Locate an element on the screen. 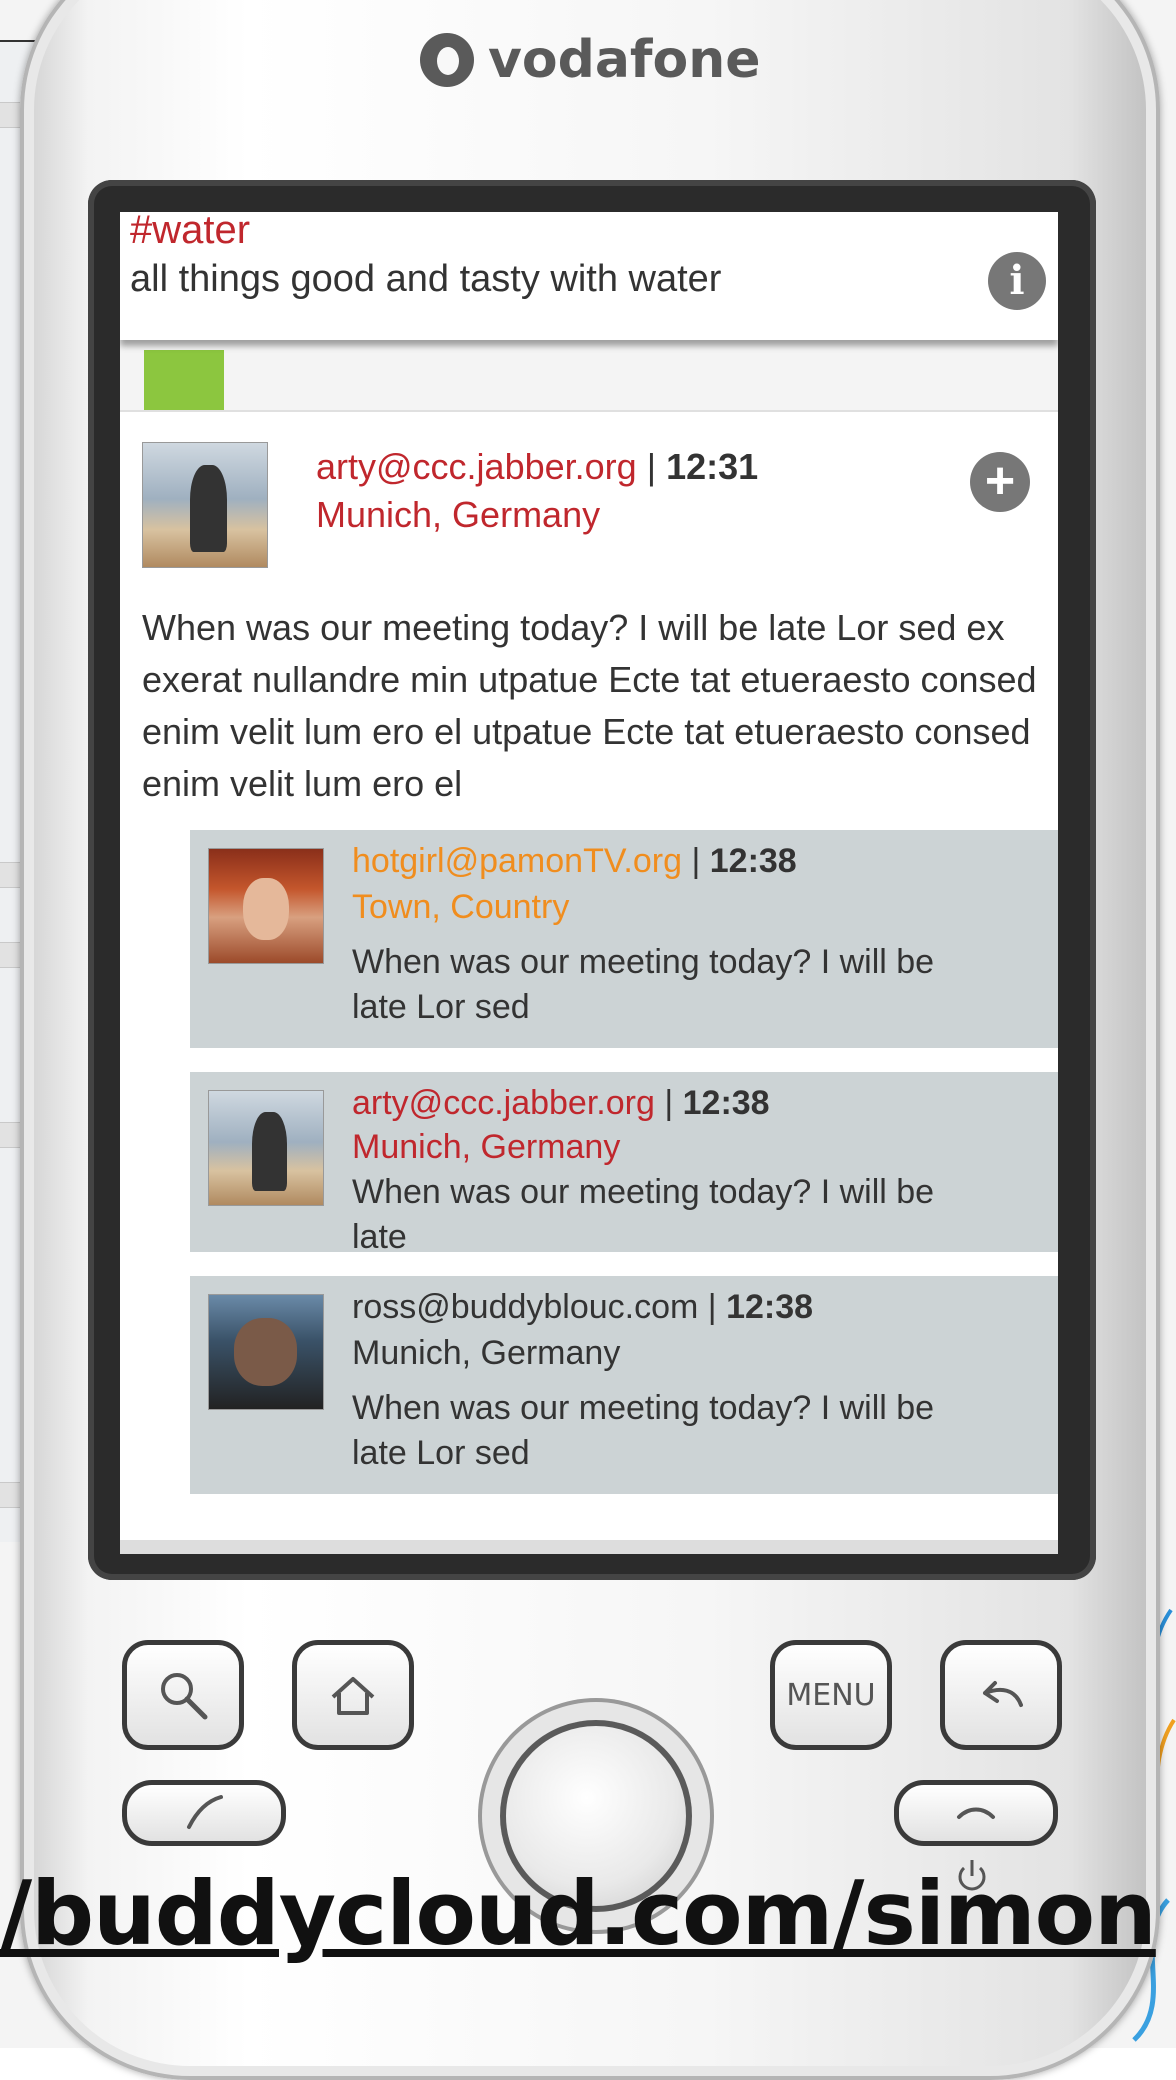 The height and width of the screenshot is (2080, 1176). search-icon is located at coordinates (184, 1696).